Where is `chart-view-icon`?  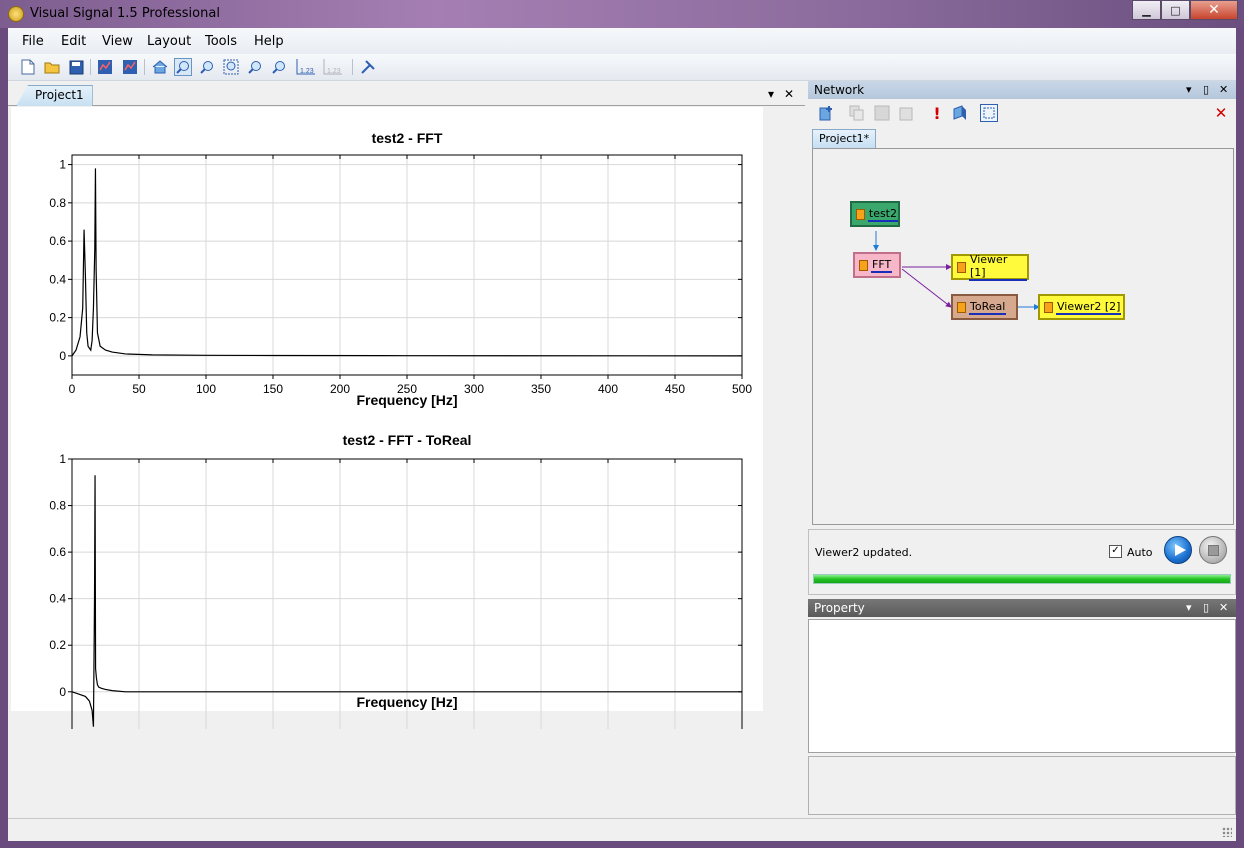
chart-view-icon is located at coordinates (105, 67).